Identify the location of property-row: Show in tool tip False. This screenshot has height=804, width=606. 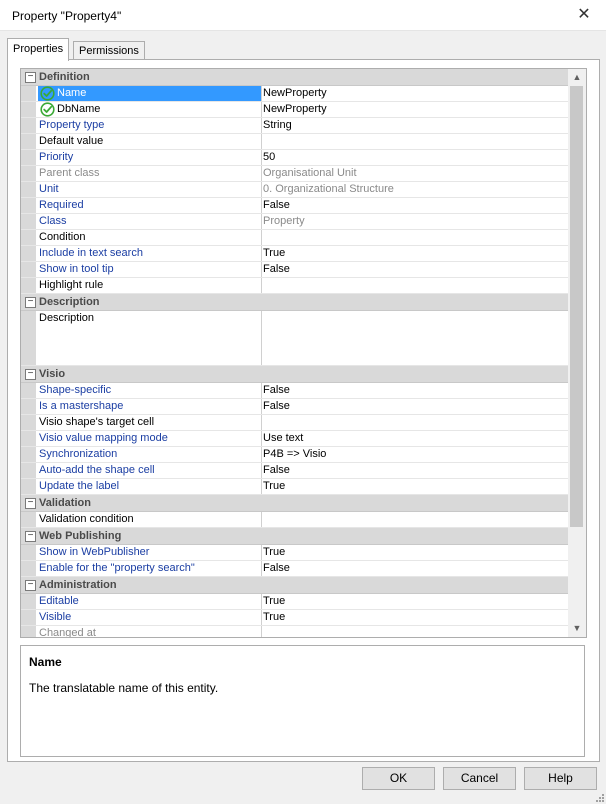
(294, 270).